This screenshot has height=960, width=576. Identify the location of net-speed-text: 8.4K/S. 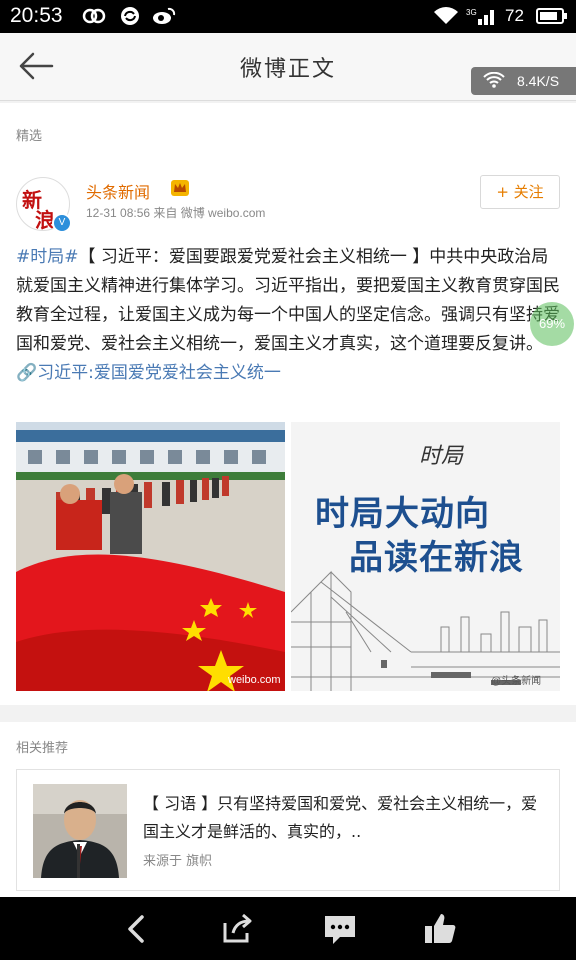
(538, 81).